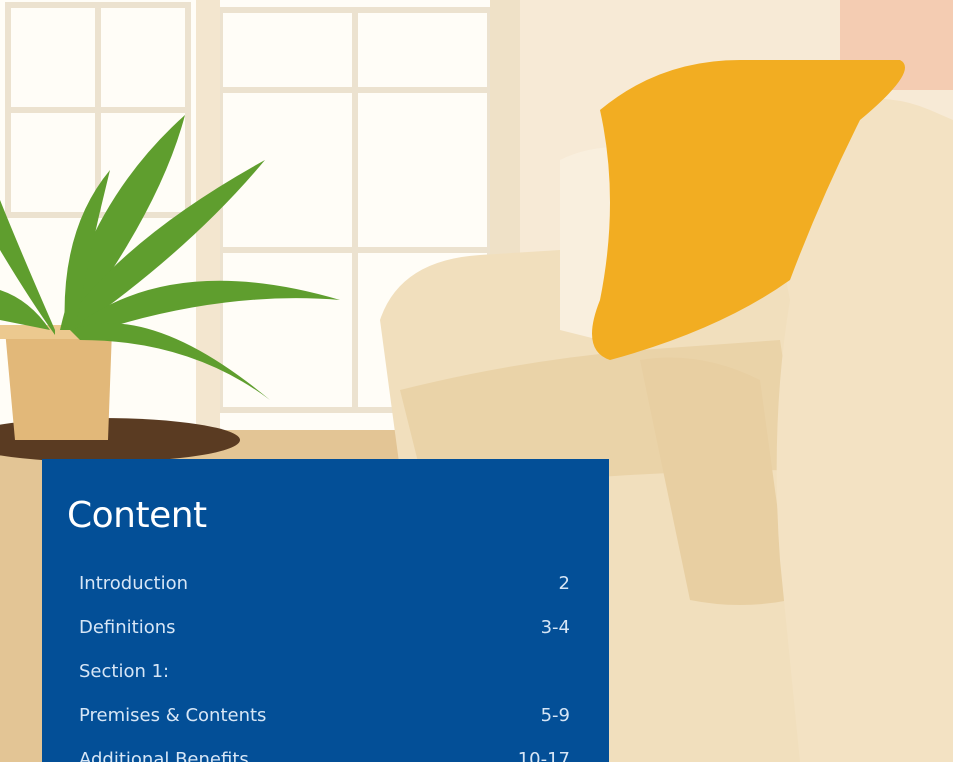 The height and width of the screenshot is (762, 953). Describe the element at coordinates (324, 755) in the screenshot. I see `toc-entry: Additional Benefits 10-17` at that location.